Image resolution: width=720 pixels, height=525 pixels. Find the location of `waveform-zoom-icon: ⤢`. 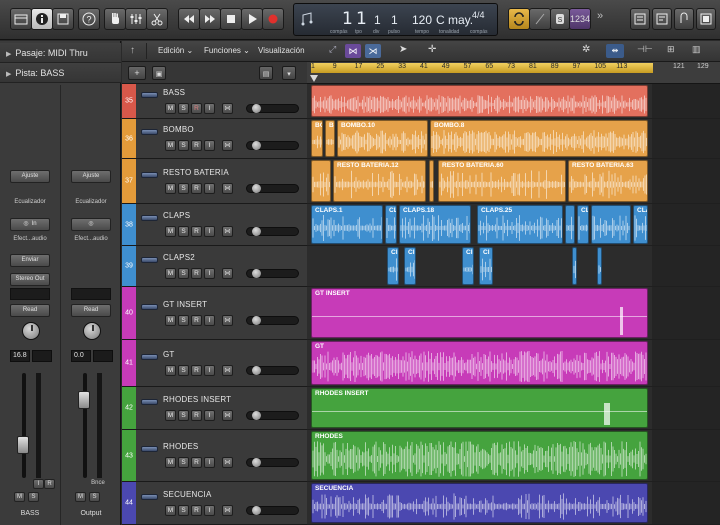

waveform-zoom-icon: ⤢ is located at coordinates (336, 51).